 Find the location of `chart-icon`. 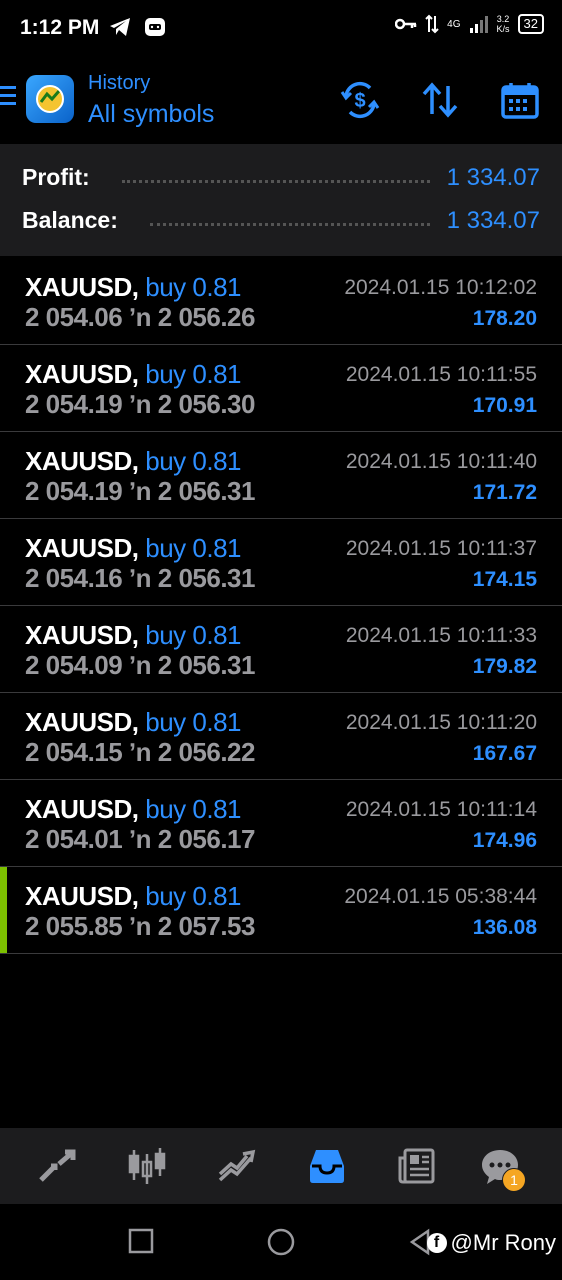

chart-icon is located at coordinates (147, 1166).